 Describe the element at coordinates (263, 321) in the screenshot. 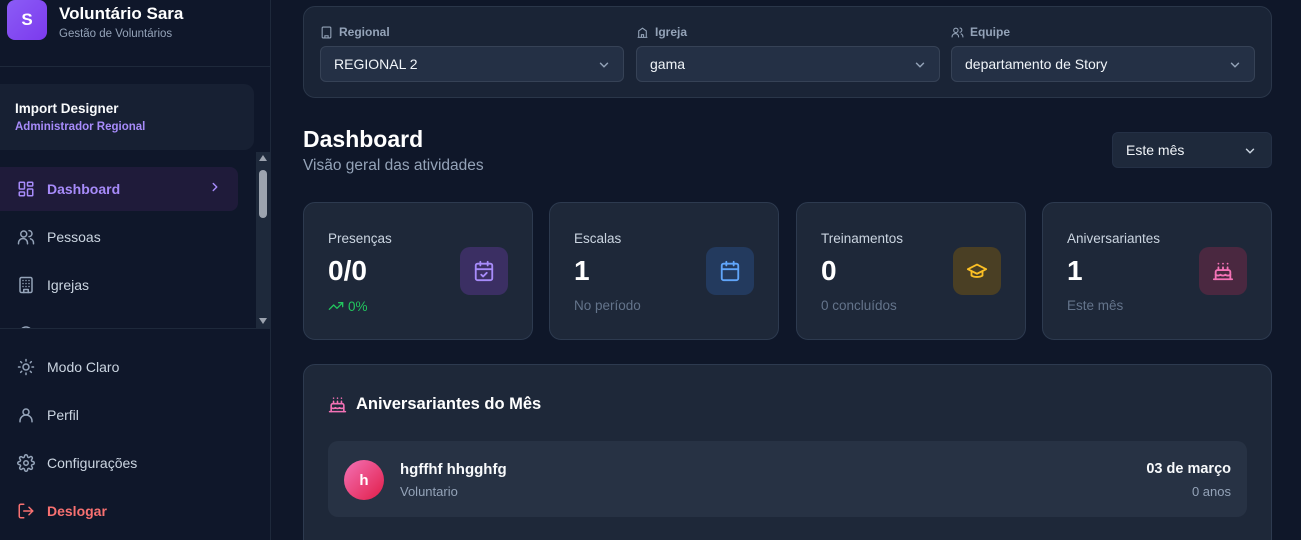

I see `scroll-down-icon` at that location.